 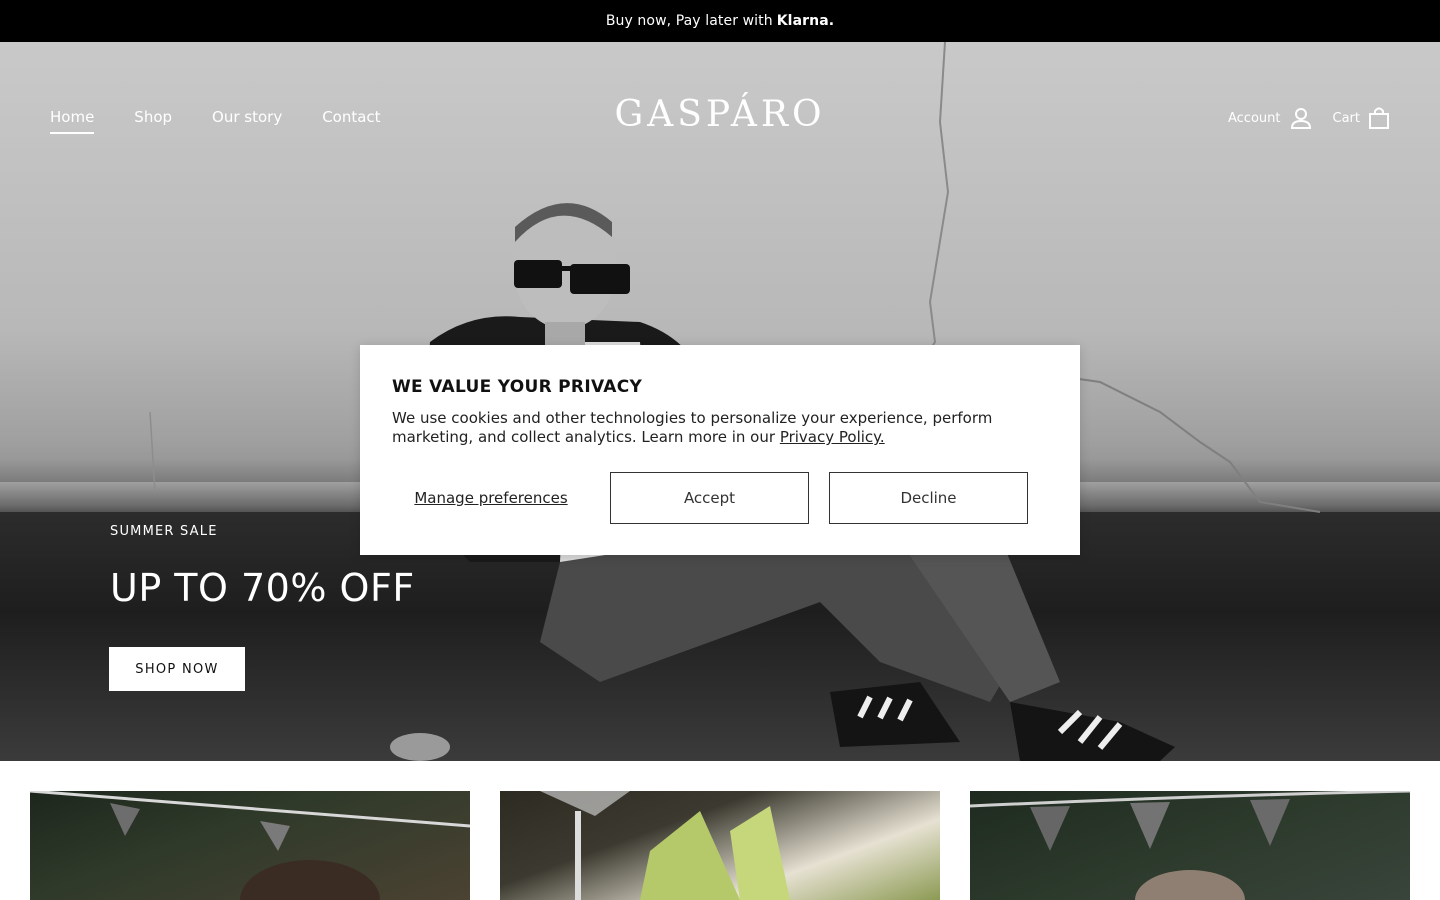 What do you see at coordinates (1379, 118) in the screenshot?
I see `shopping-bag-icon` at bounding box center [1379, 118].